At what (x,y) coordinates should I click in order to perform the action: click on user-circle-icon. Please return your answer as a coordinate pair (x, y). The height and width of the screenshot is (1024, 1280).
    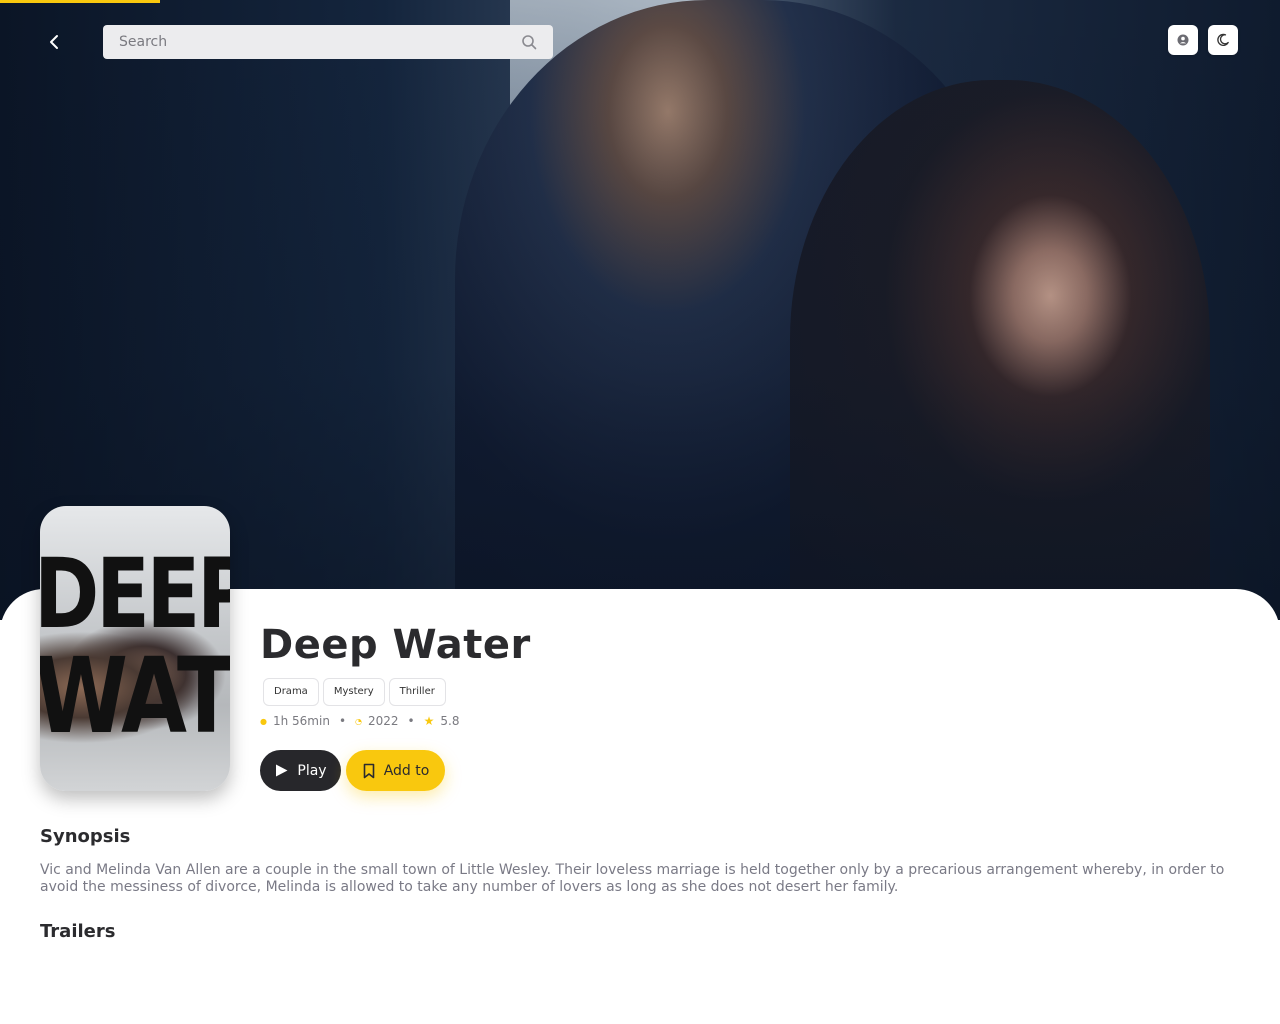
    Looking at the image, I should click on (1183, 40).